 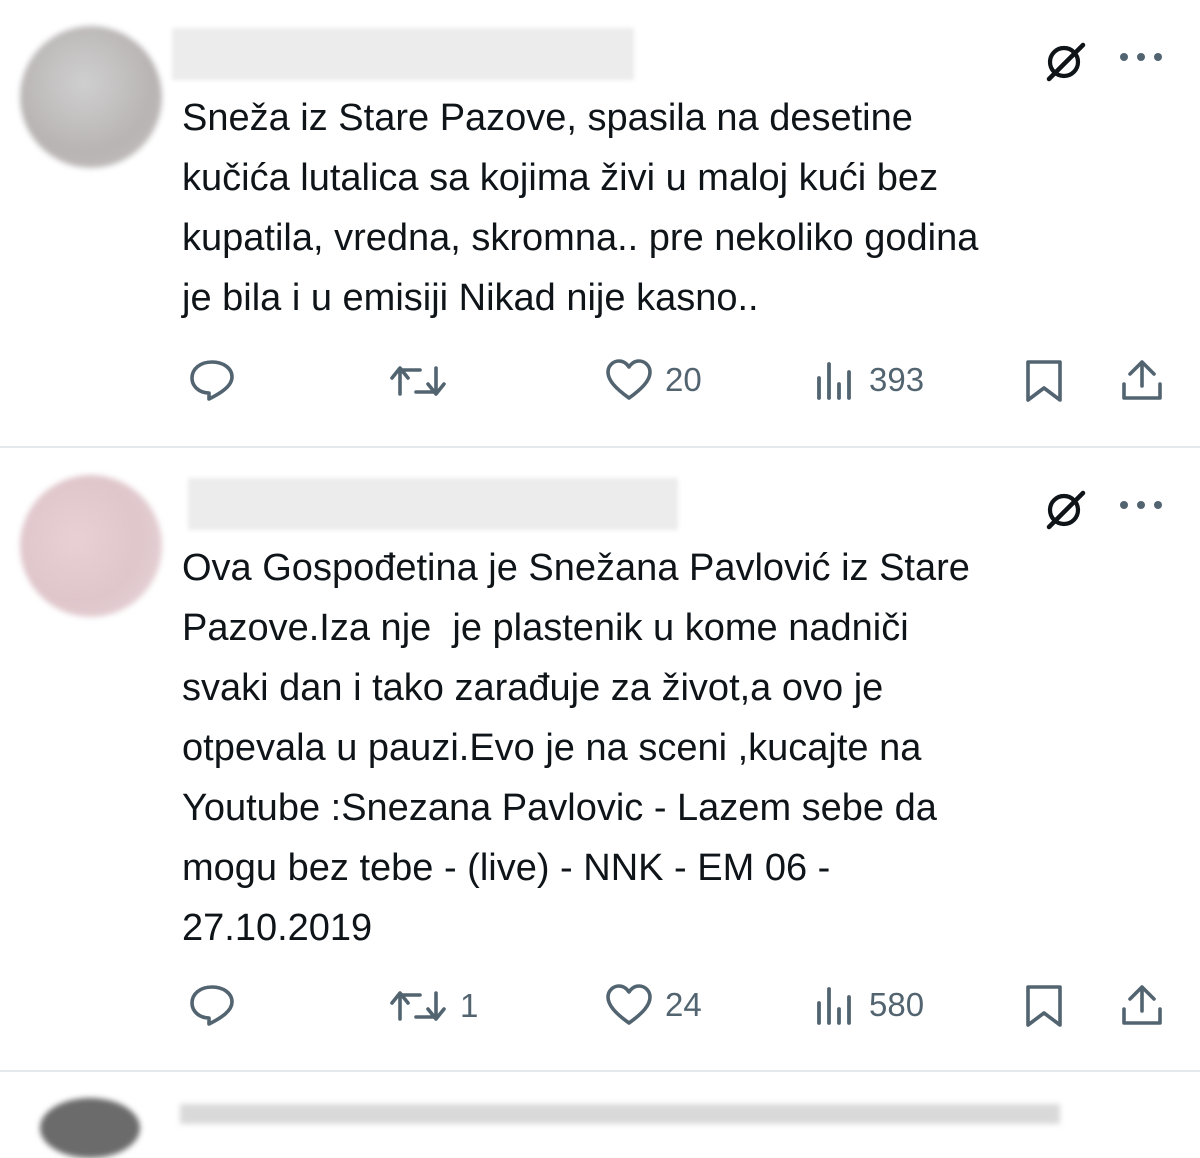 What do you see at coordinates (653, 1005) in the screenshot?
I see `like-button: 24` at bounding box center [653, 1005].